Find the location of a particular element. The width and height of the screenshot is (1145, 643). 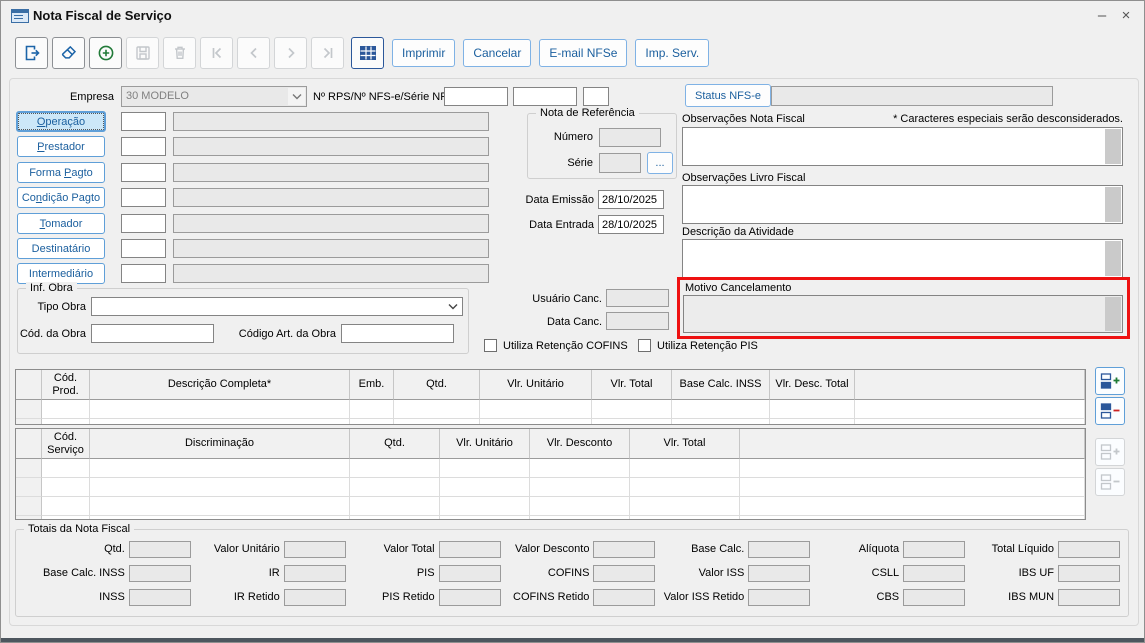

condicao-pagto-code-input is located at coordinates (143, 197).